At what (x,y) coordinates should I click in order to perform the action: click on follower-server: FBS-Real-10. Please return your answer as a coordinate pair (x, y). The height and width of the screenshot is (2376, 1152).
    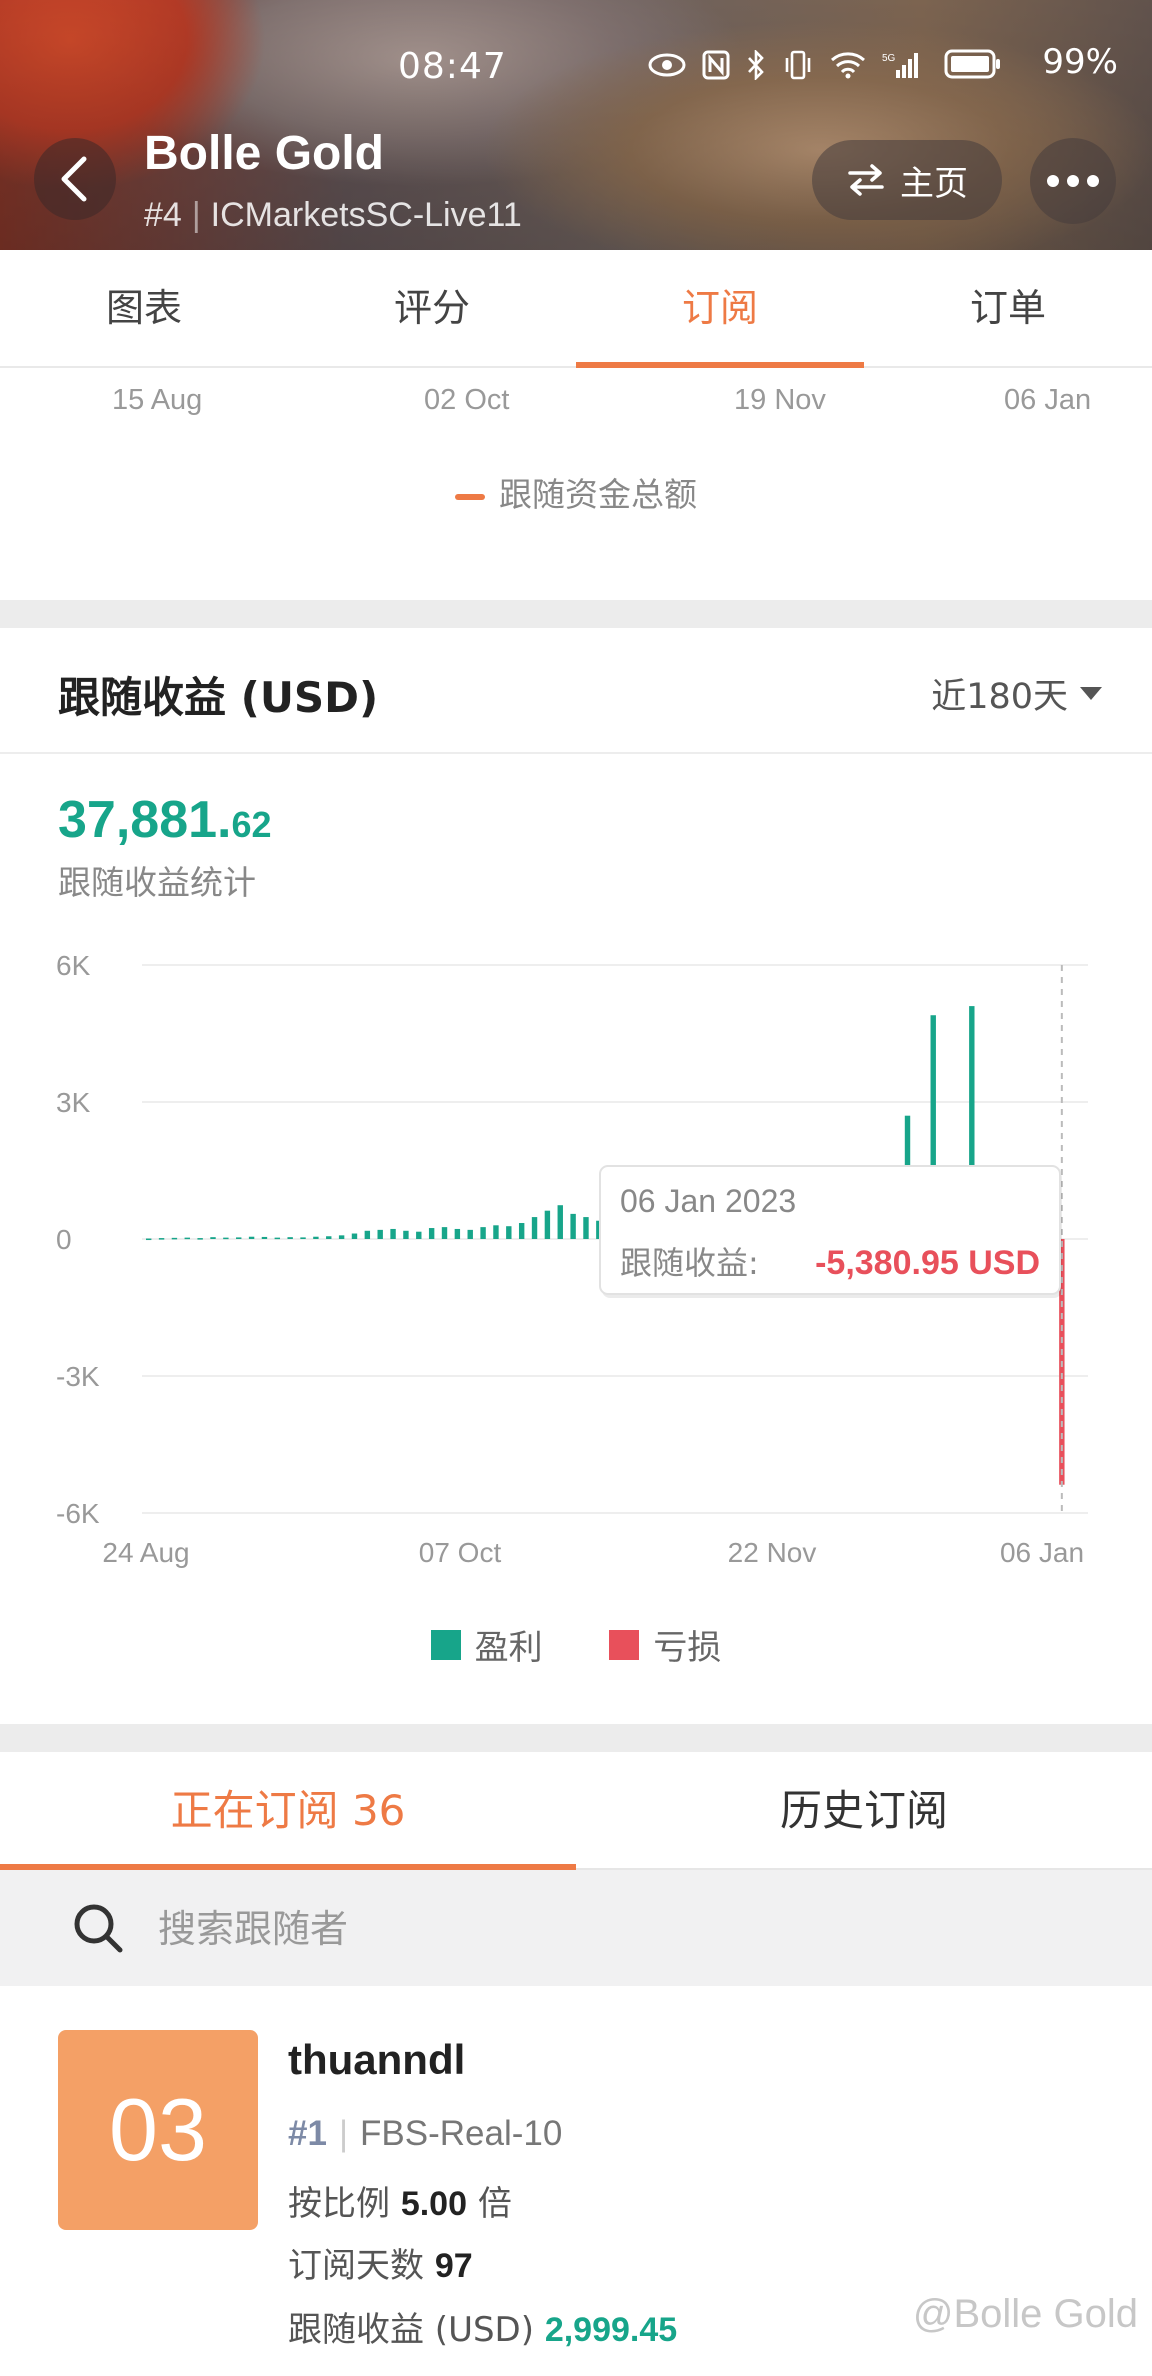
    Looking at the image, I should click on (461, 2133).